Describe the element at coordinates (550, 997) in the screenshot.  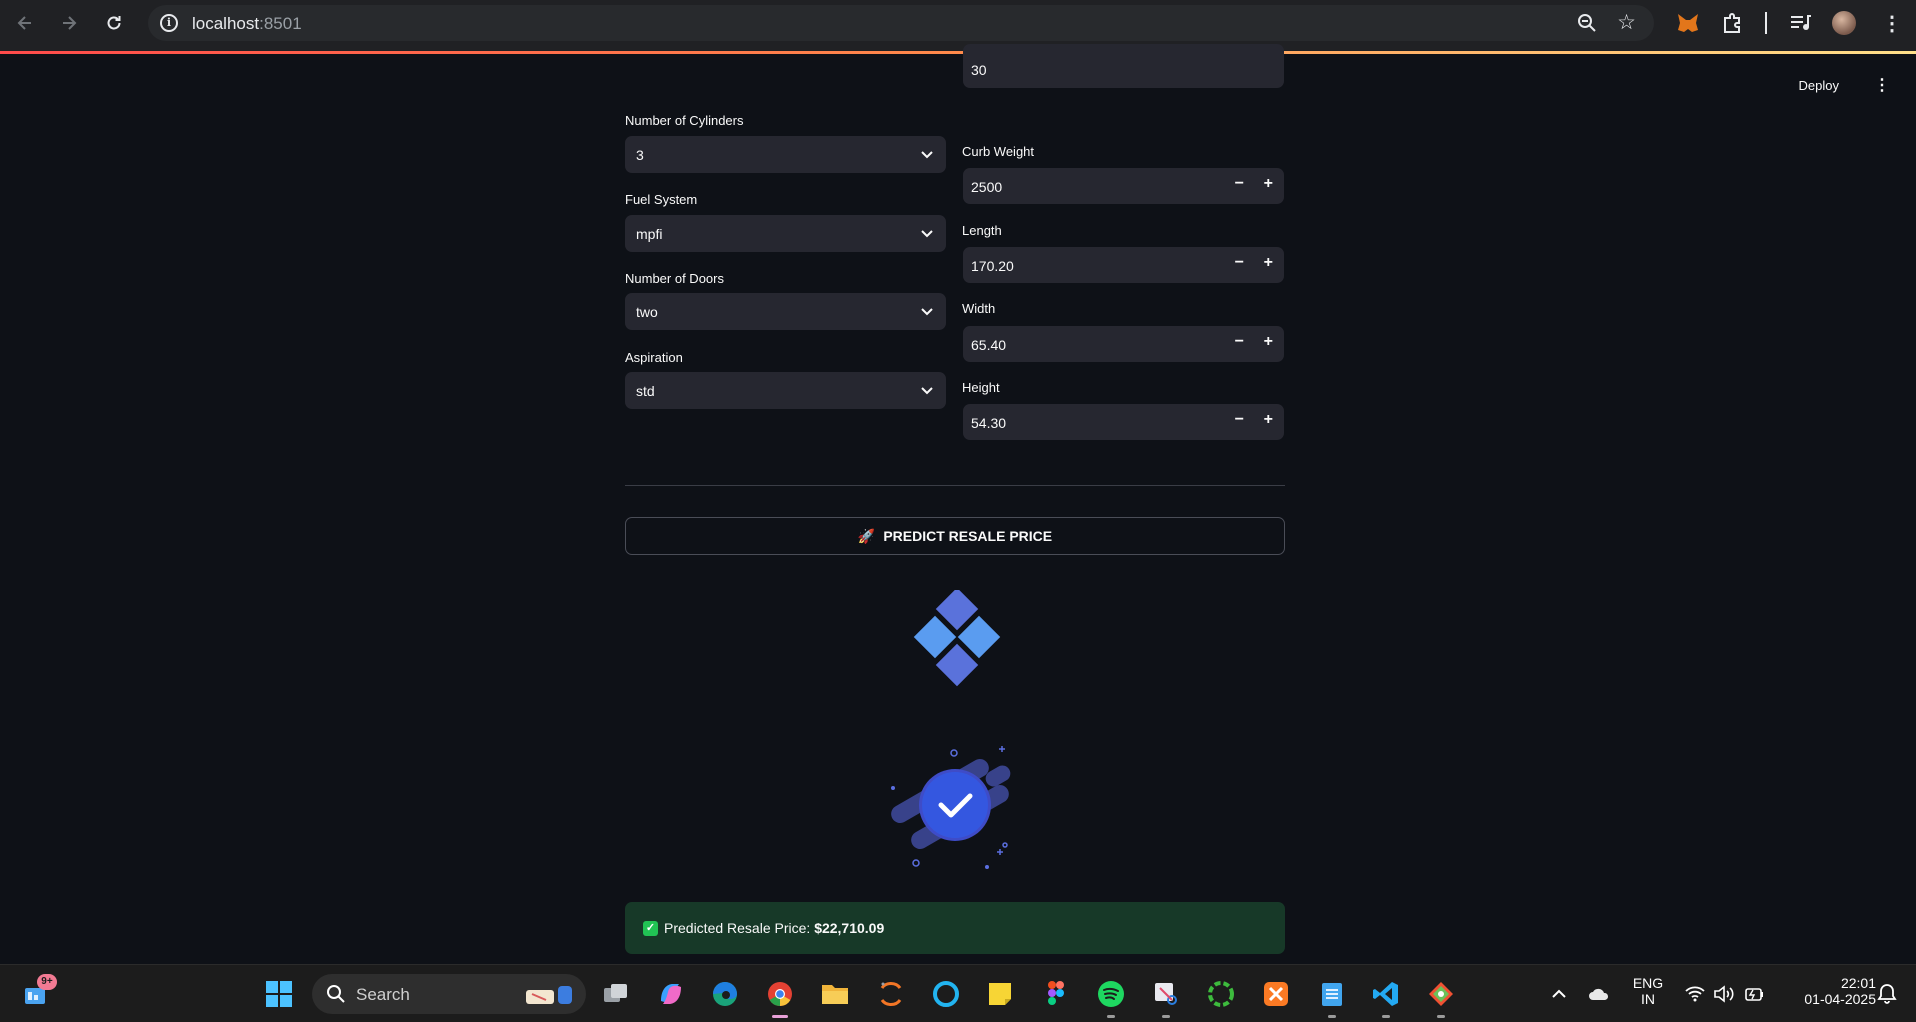
I see `search-highlight-icon` at that location.